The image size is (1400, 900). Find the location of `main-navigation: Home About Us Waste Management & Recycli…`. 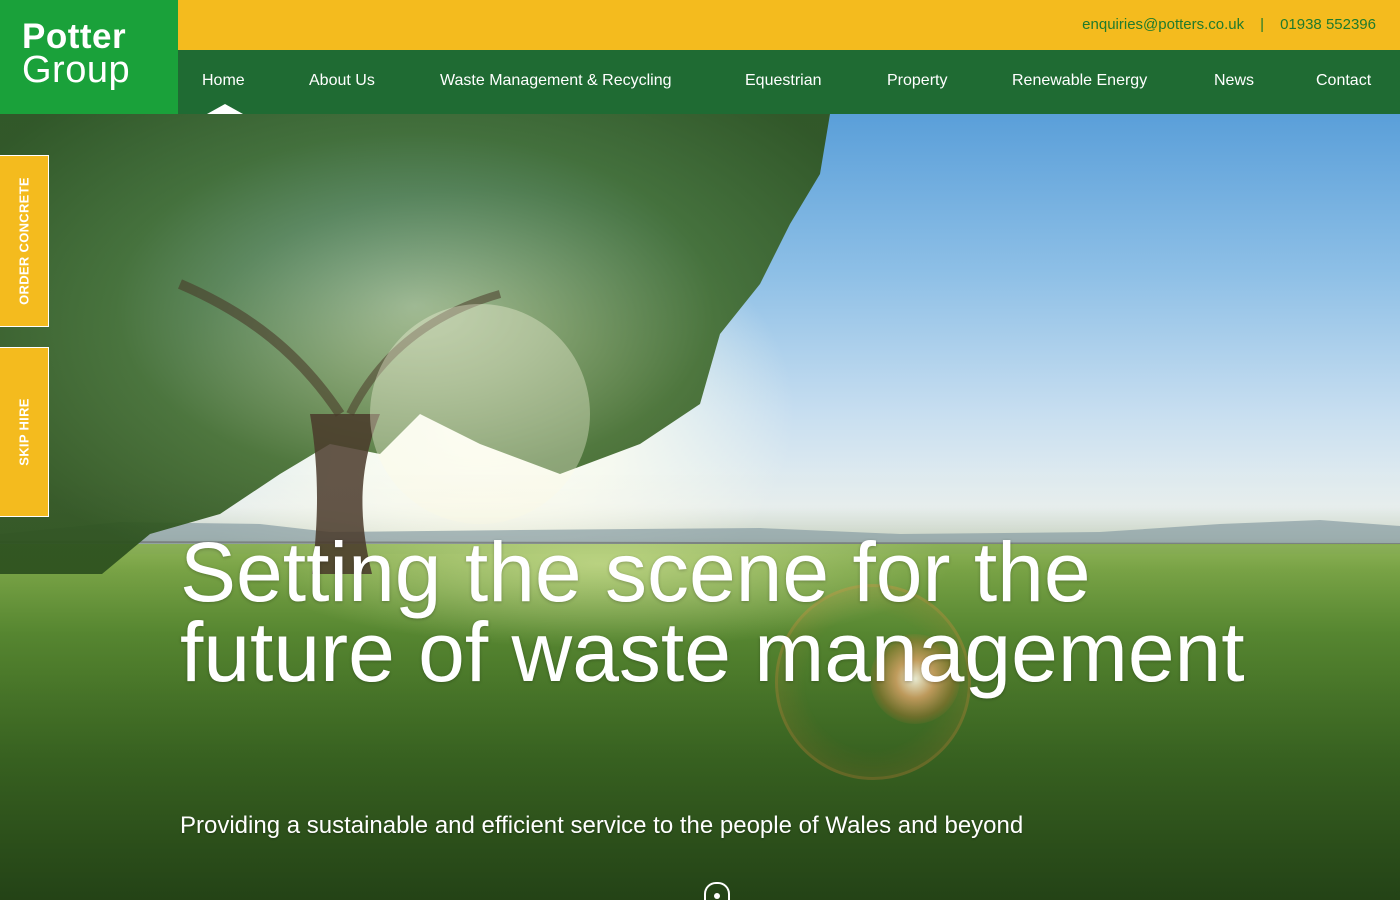

main-navigation: Home About Us Waste Management & Recycli… is located at coordinates (789, 82).